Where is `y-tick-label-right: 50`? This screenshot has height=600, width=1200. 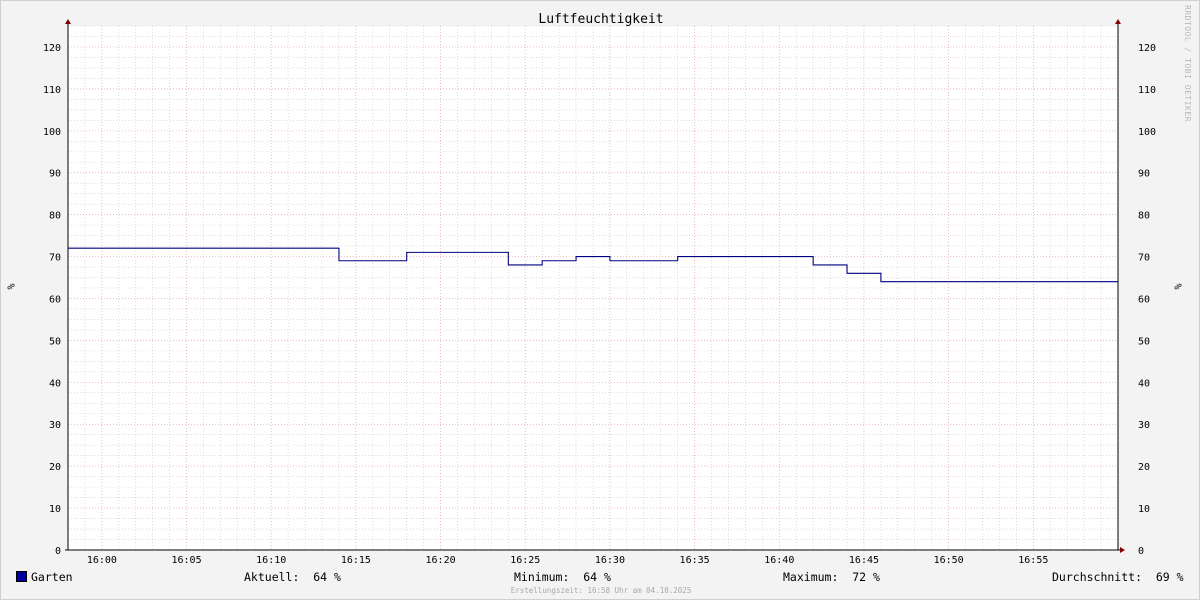
y-tick-label-right: 50 is located at coordinates (1144, 341).